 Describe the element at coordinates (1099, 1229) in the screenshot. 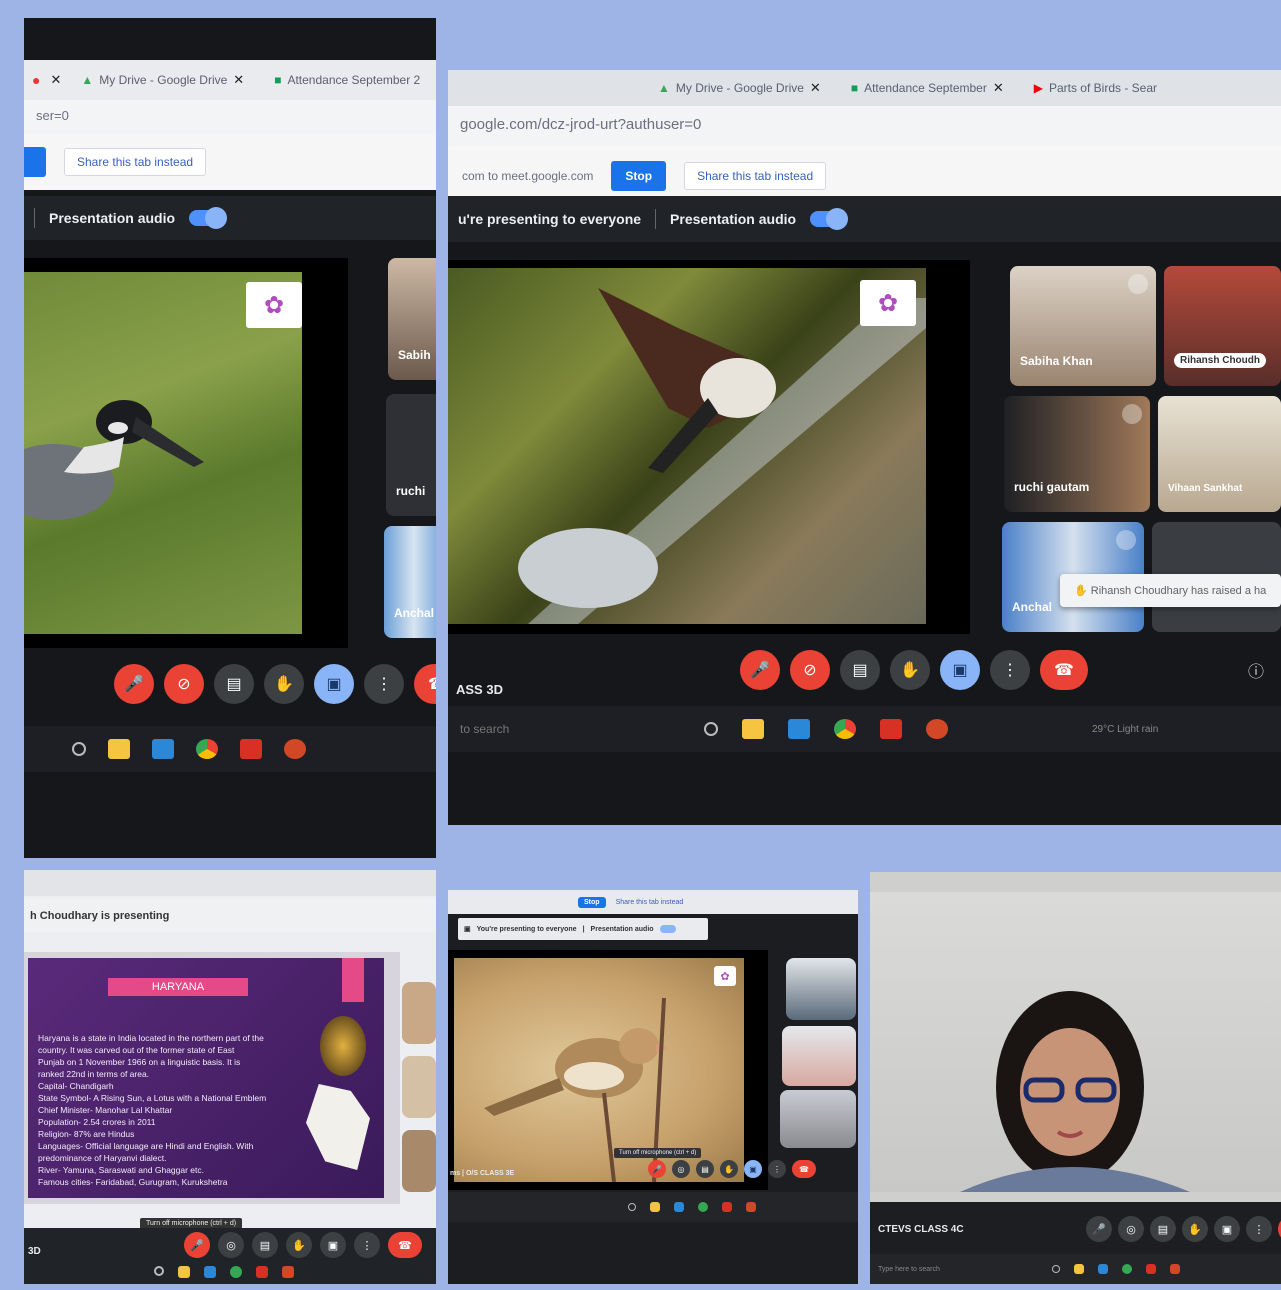

I see `mic-icon: 🎤` at that location.